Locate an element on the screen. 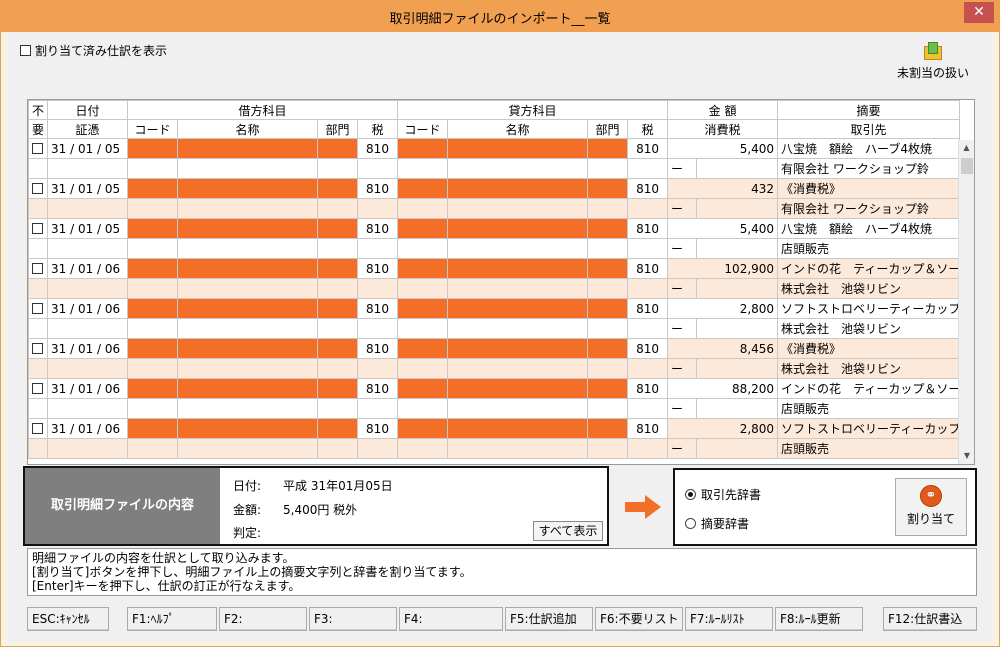 This screenshot has height=647, width=1000. f3-button: F3: is located at coordinates (353, 619).